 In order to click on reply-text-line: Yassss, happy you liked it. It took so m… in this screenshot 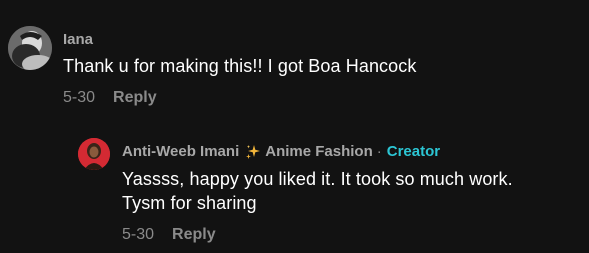, I will do `click(317, 179)`.